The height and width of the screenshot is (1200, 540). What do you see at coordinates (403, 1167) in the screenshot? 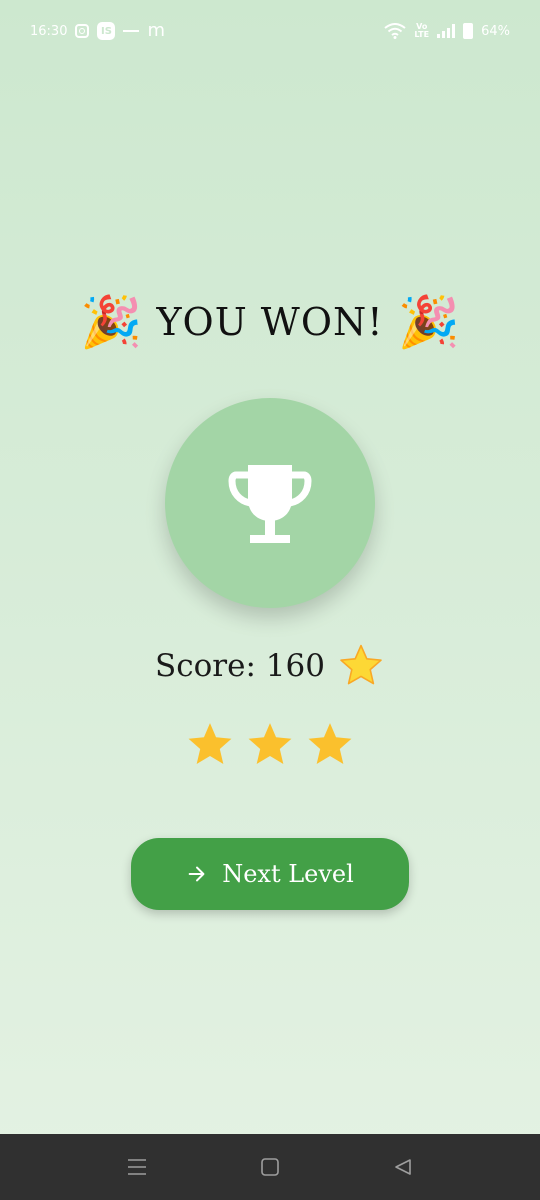
I see `back-icon` at bounding box center [403, 1167].